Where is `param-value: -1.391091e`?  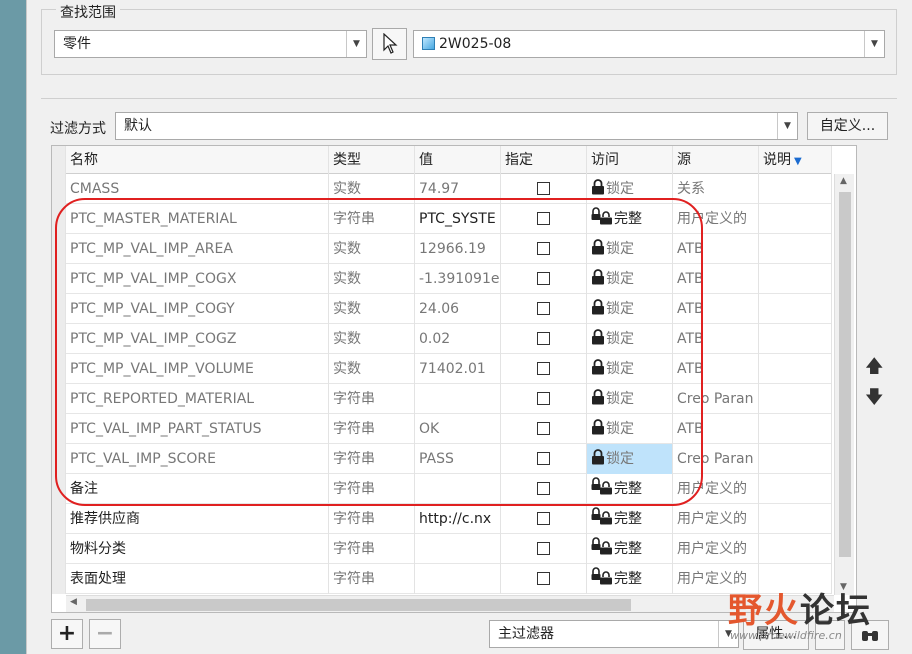
param-value: -1.391091e is located at coordinates (458, 279).